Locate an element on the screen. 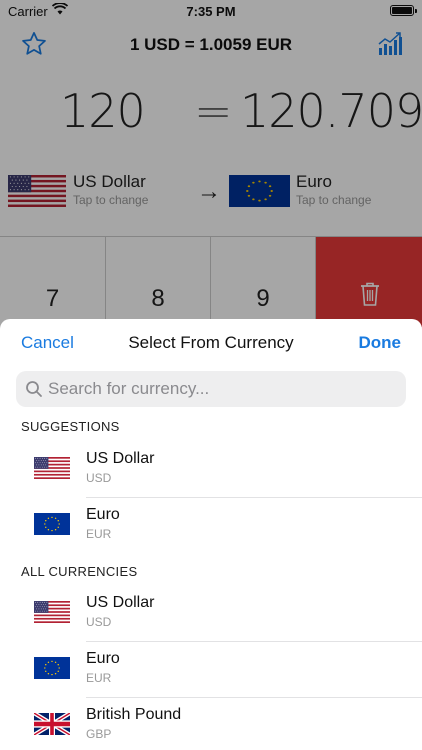  search-bar is located at coordinates (211, 389).